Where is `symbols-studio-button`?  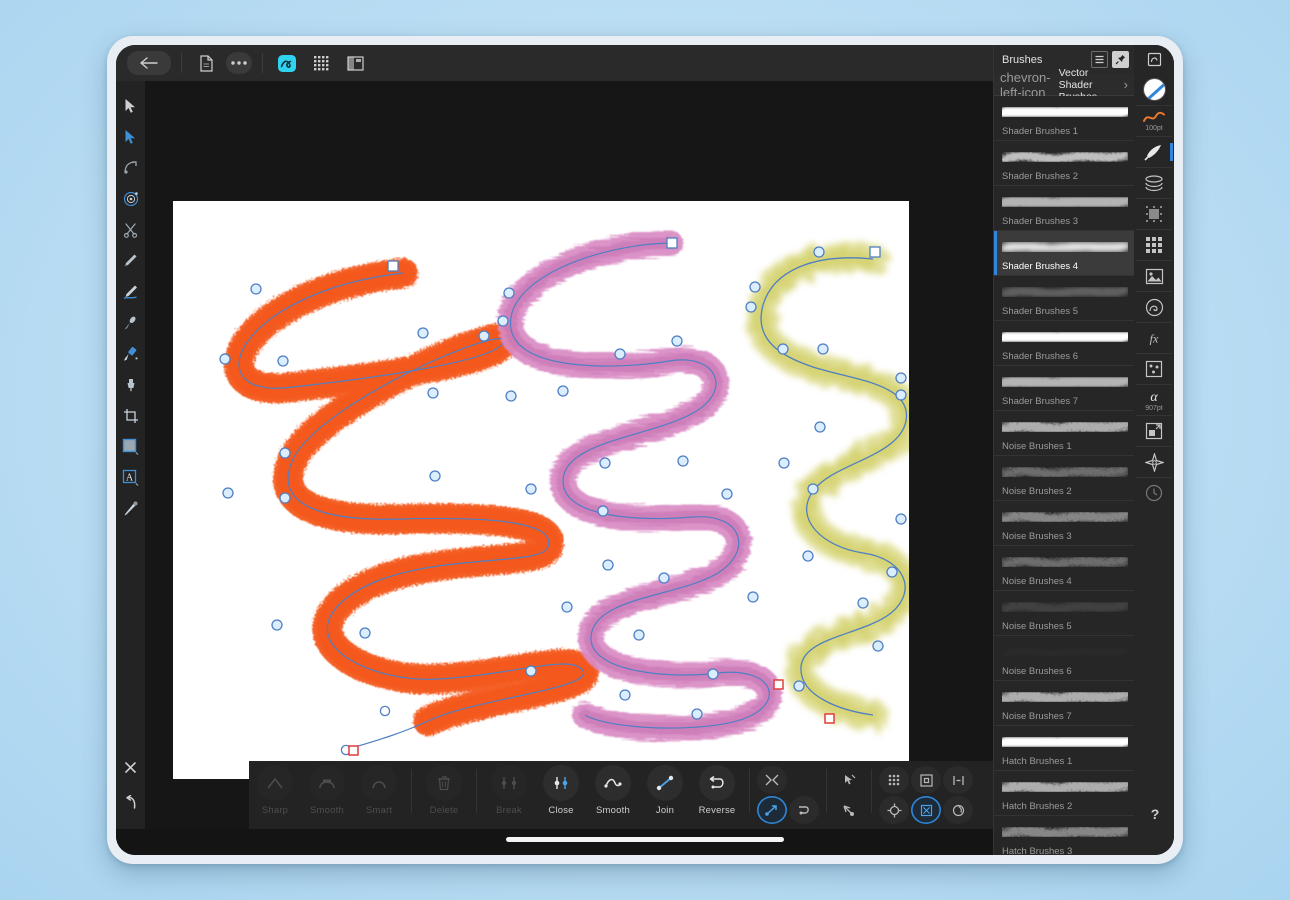
symbols-studio-button is located at coordinates (1154, 368).